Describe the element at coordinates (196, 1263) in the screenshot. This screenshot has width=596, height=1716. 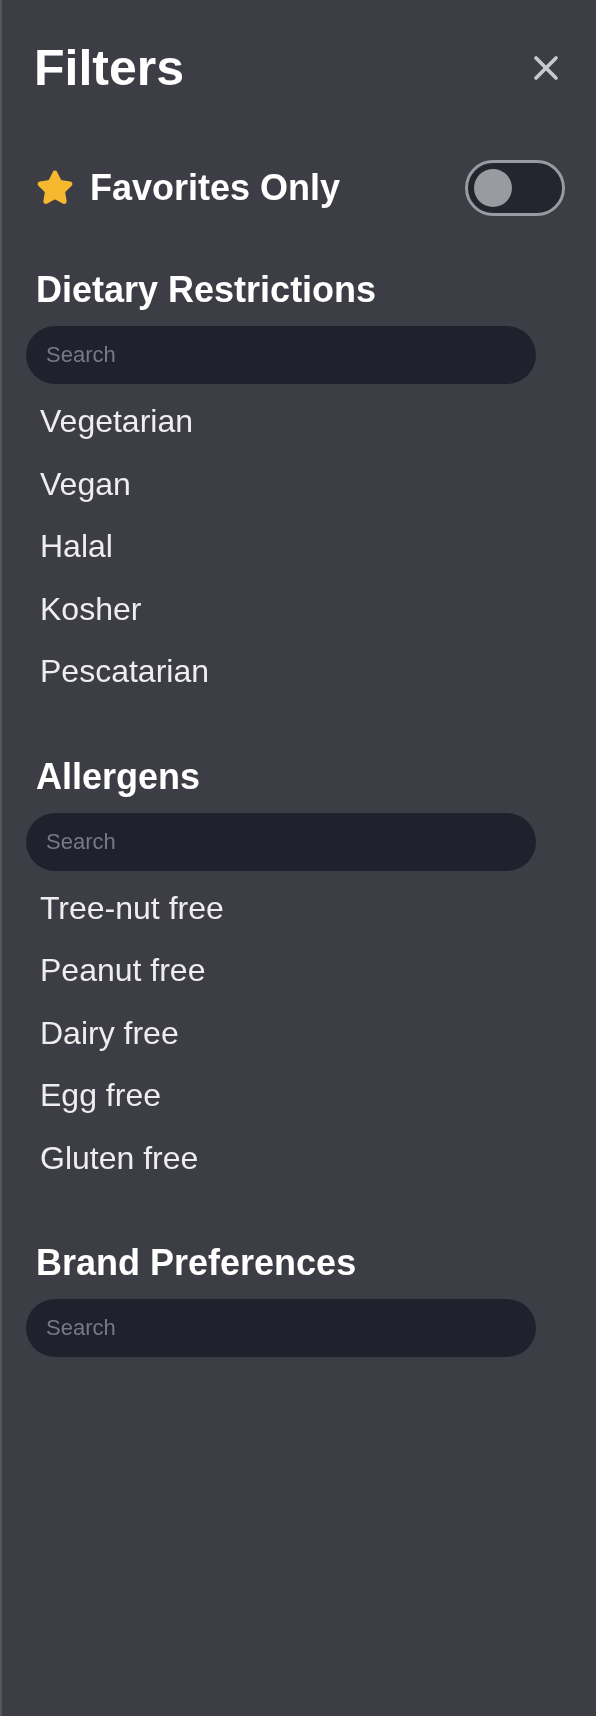
I see `section-heading: Brand Preferences` at that location.